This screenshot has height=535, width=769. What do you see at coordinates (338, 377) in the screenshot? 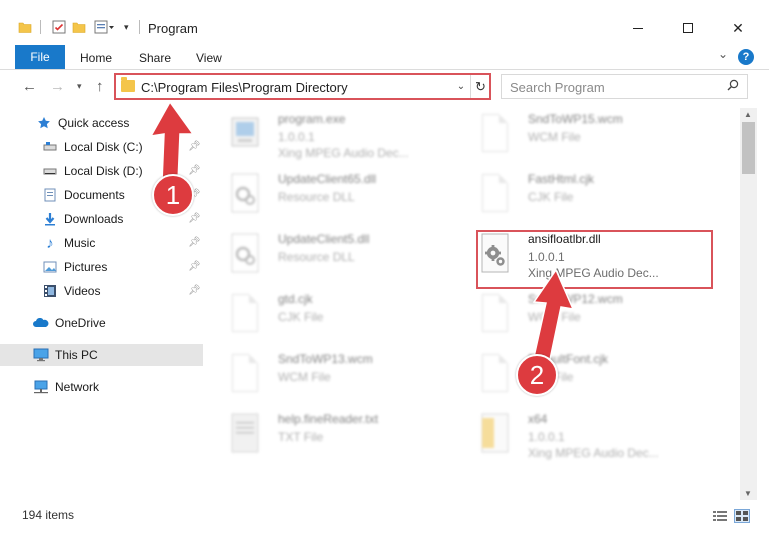
I see `file-item: SndToWP13.wcm WCM File` at bounding box center [338, 377].